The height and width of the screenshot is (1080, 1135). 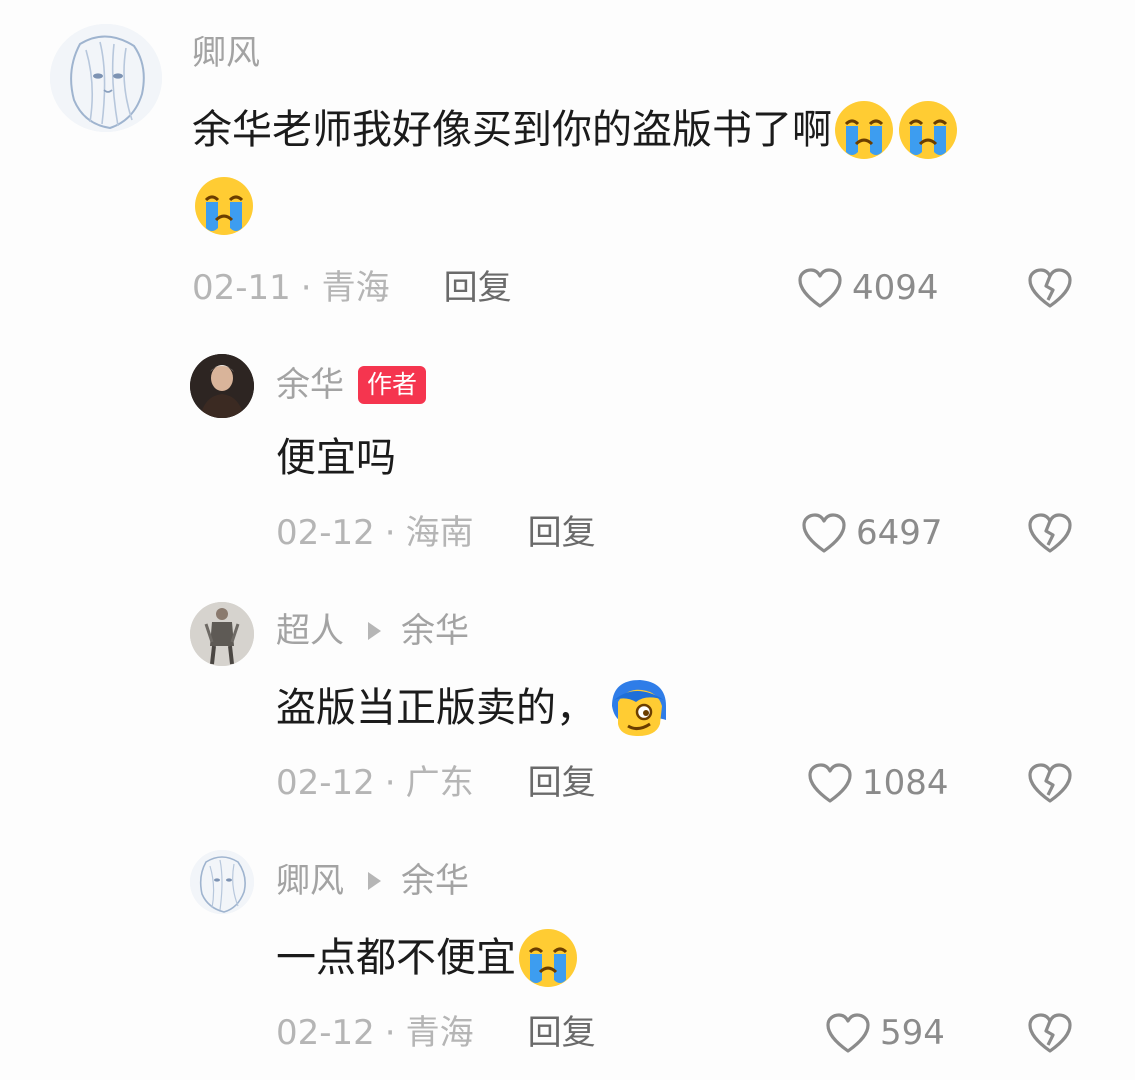 I want to click on like-button: 6497, so click(x=871, y=533).